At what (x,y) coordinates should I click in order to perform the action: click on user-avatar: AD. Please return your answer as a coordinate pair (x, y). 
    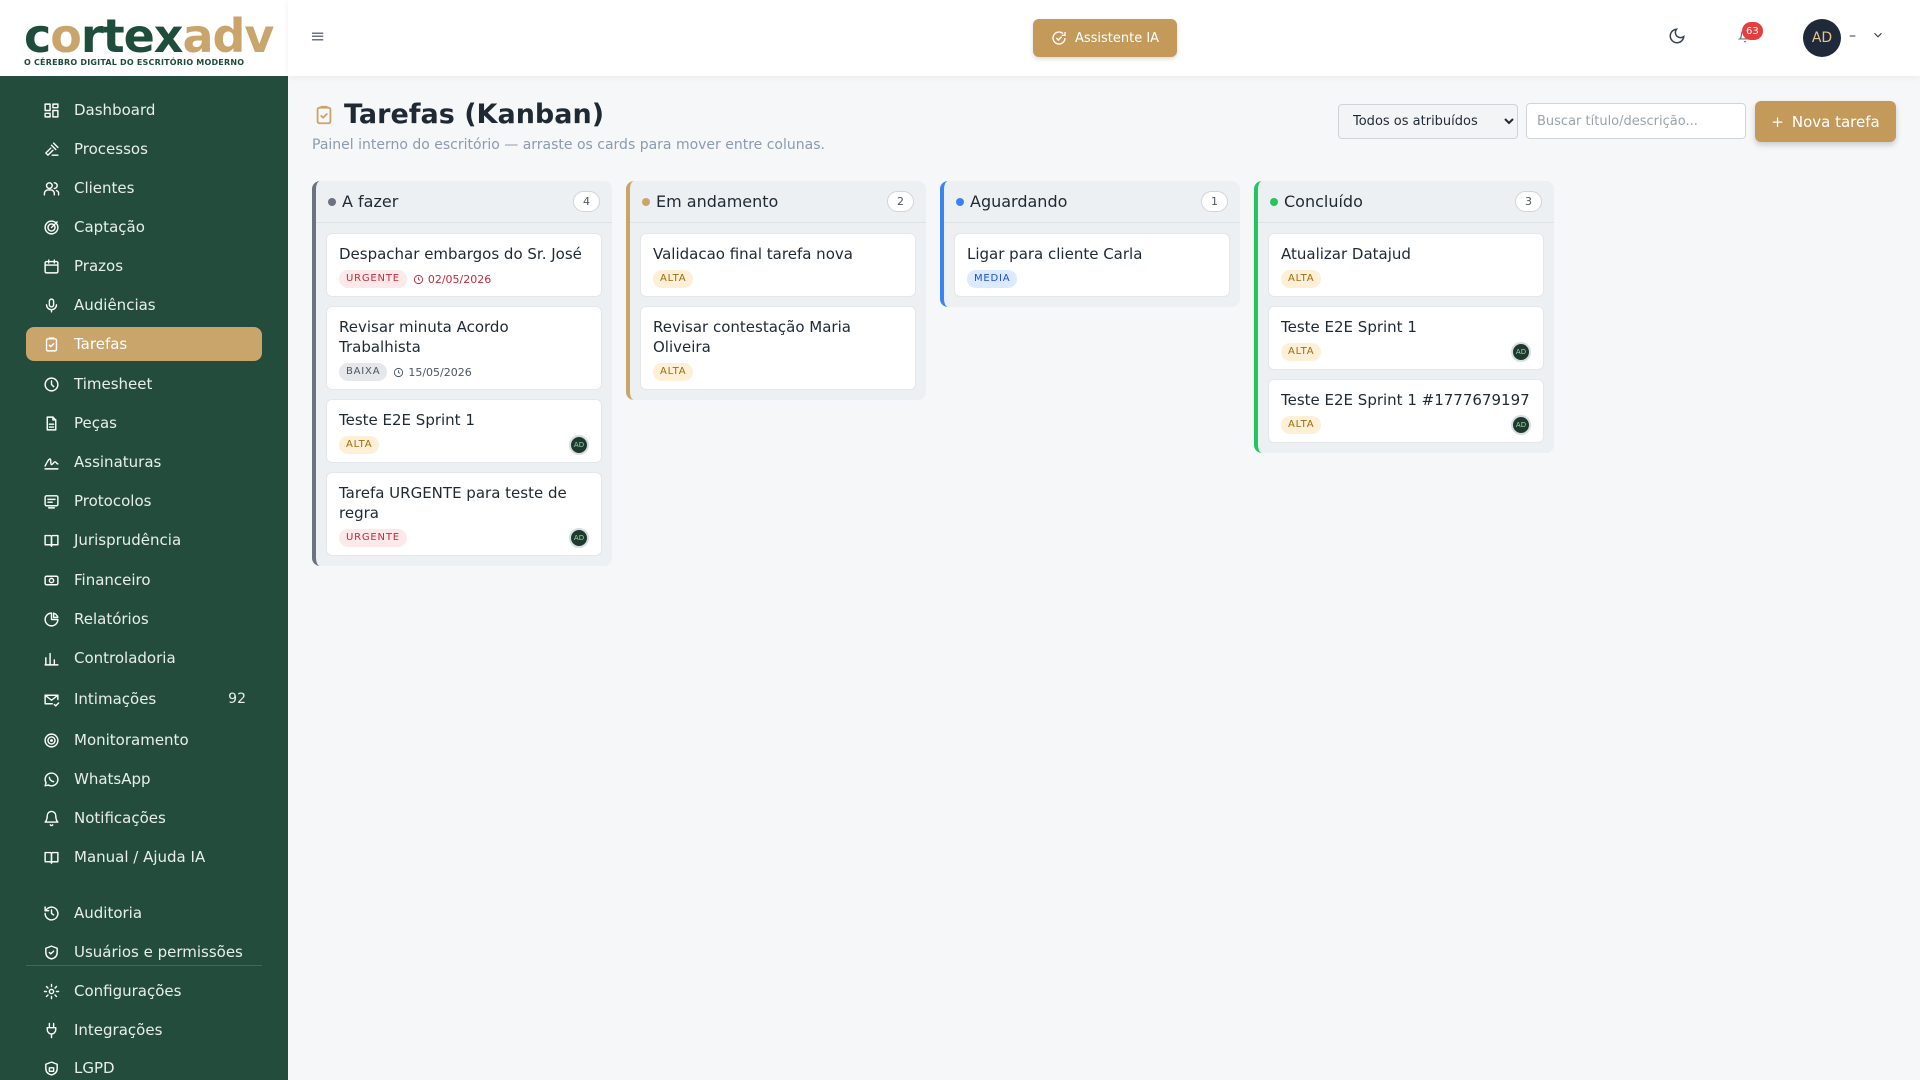
    Looking at the image, I should click on (1822, 38).